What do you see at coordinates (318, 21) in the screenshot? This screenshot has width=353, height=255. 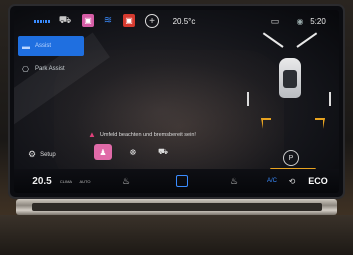 I see `clock: 5:20` at bounding box center [318, 21].